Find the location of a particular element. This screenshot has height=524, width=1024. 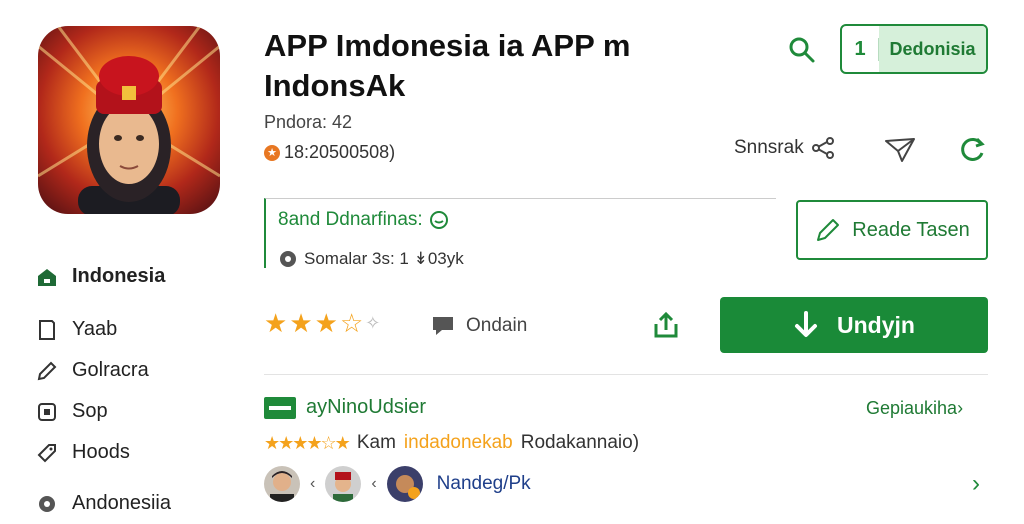

home-icon is located at coordinates (47, 277).